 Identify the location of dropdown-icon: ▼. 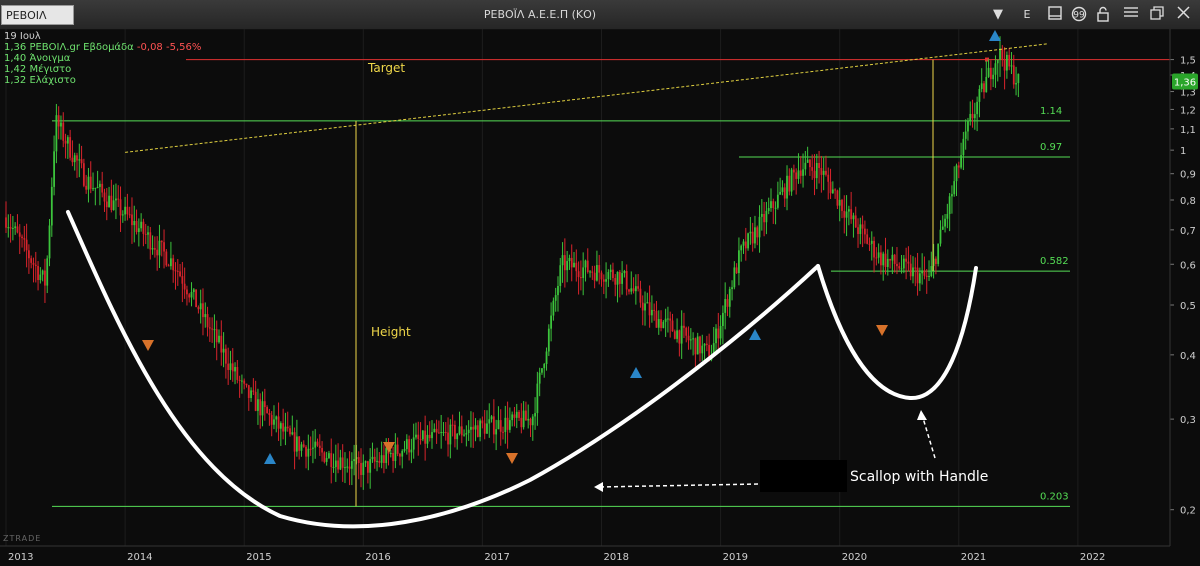
(998, 15).